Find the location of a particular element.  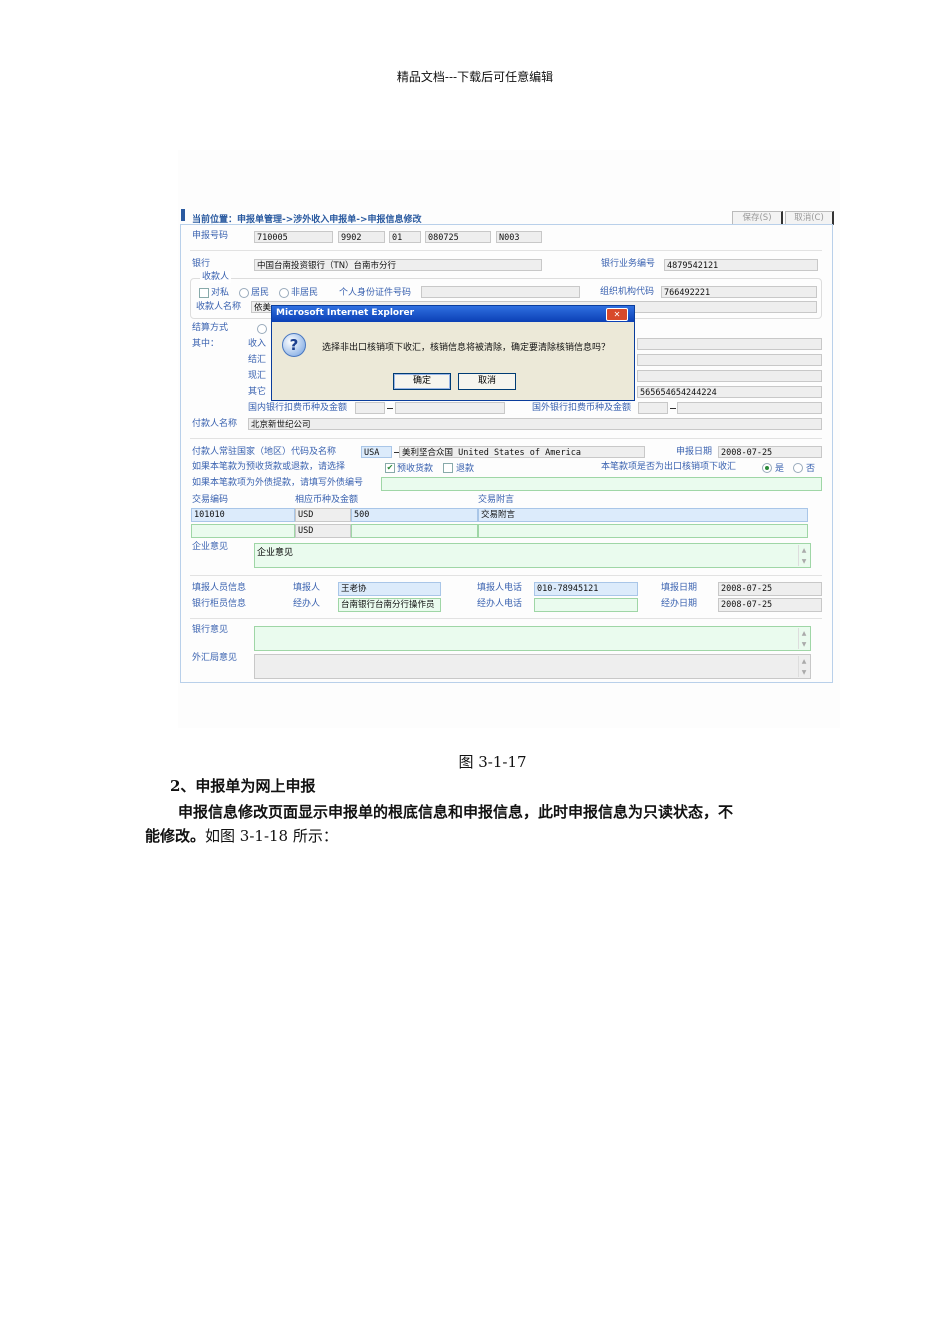

bank-field: 中国台南投资银行（TN）台南市分行 is located at coordinates (398, 265).